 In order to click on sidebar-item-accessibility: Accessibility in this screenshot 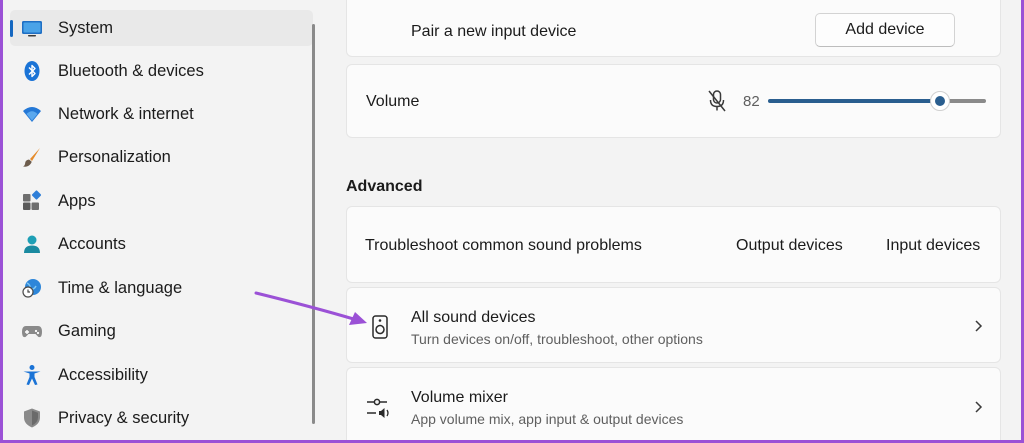, I will do `click(161, 375)`.